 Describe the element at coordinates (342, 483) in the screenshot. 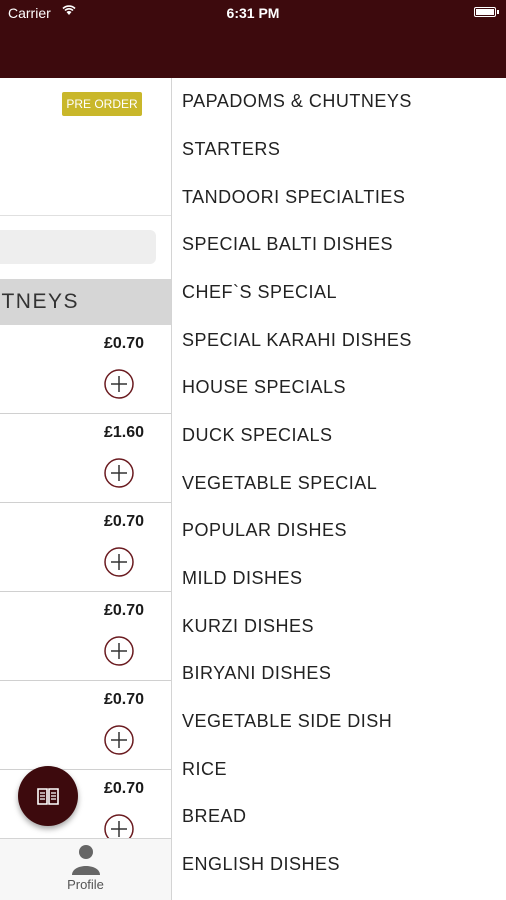

I see `drawer-item: VEGETABLE SPECIAL` at that location.